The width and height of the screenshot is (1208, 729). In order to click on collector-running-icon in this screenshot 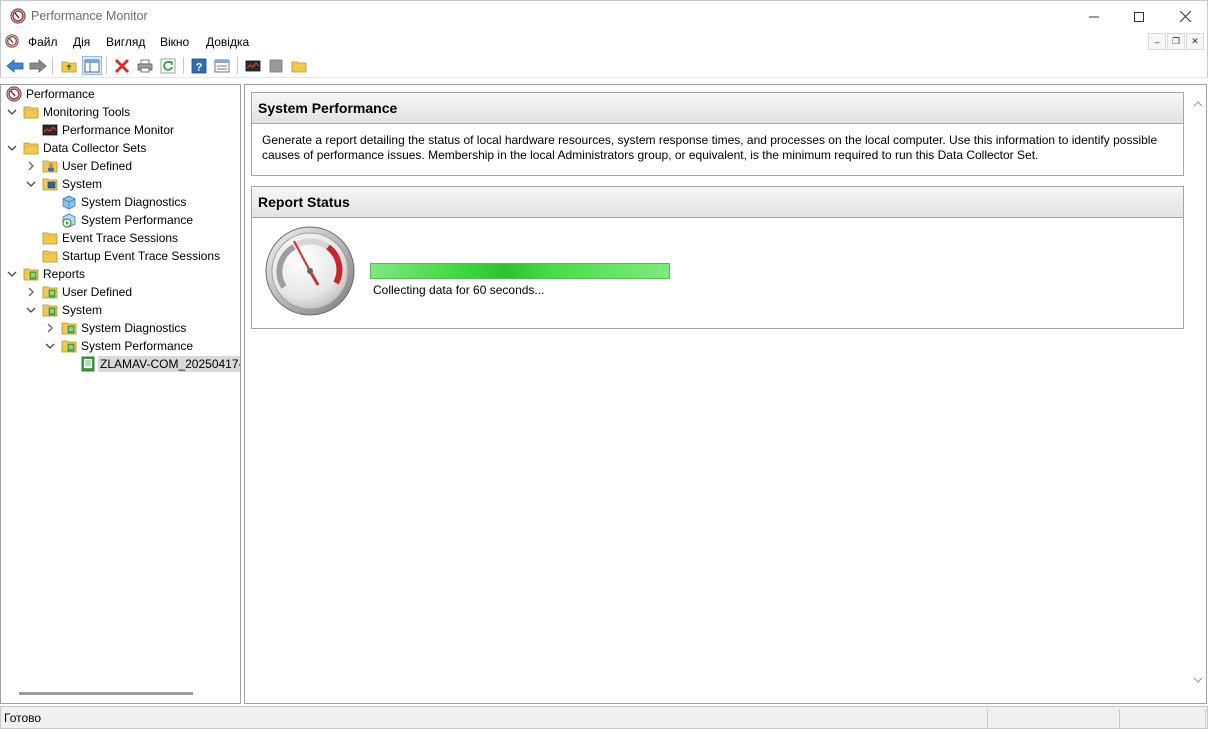, I will do `click(69, 220)`.